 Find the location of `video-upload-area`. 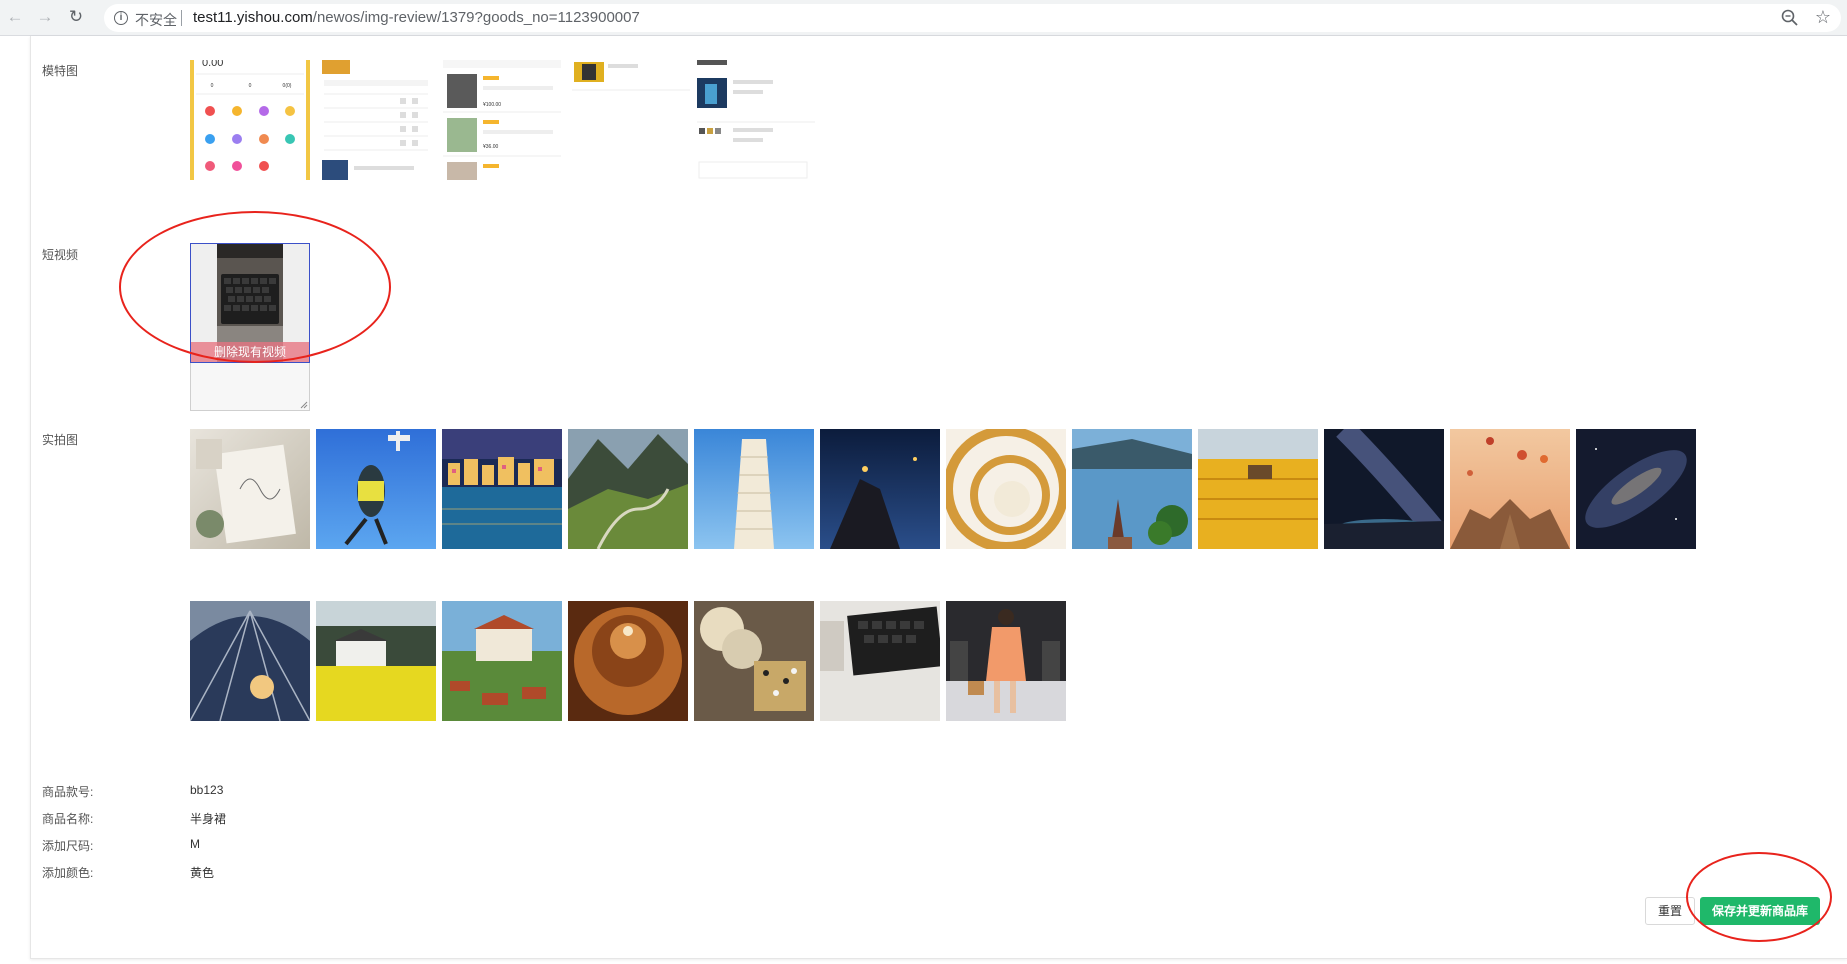

video-upload-area is located at coordinates (250, 387).